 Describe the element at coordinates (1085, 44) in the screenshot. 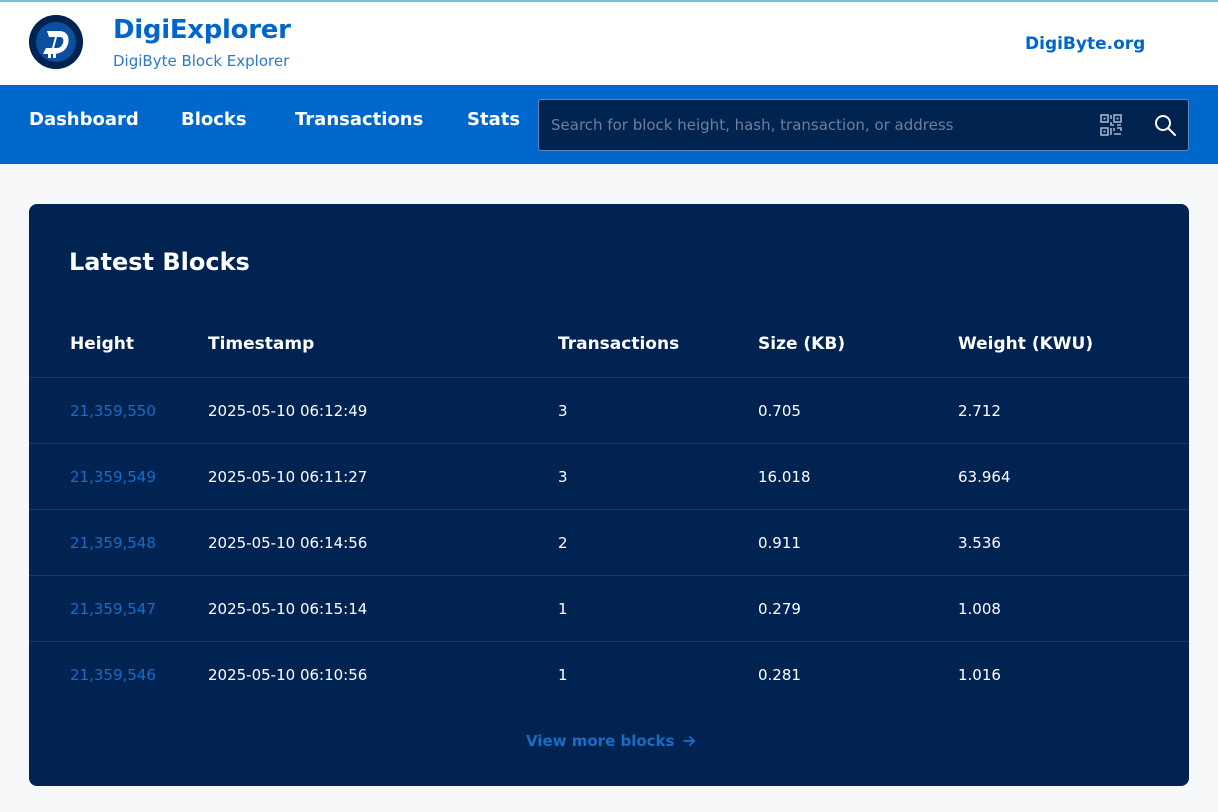

I see `digibyte-org-link: DigiByte.org` at that location.